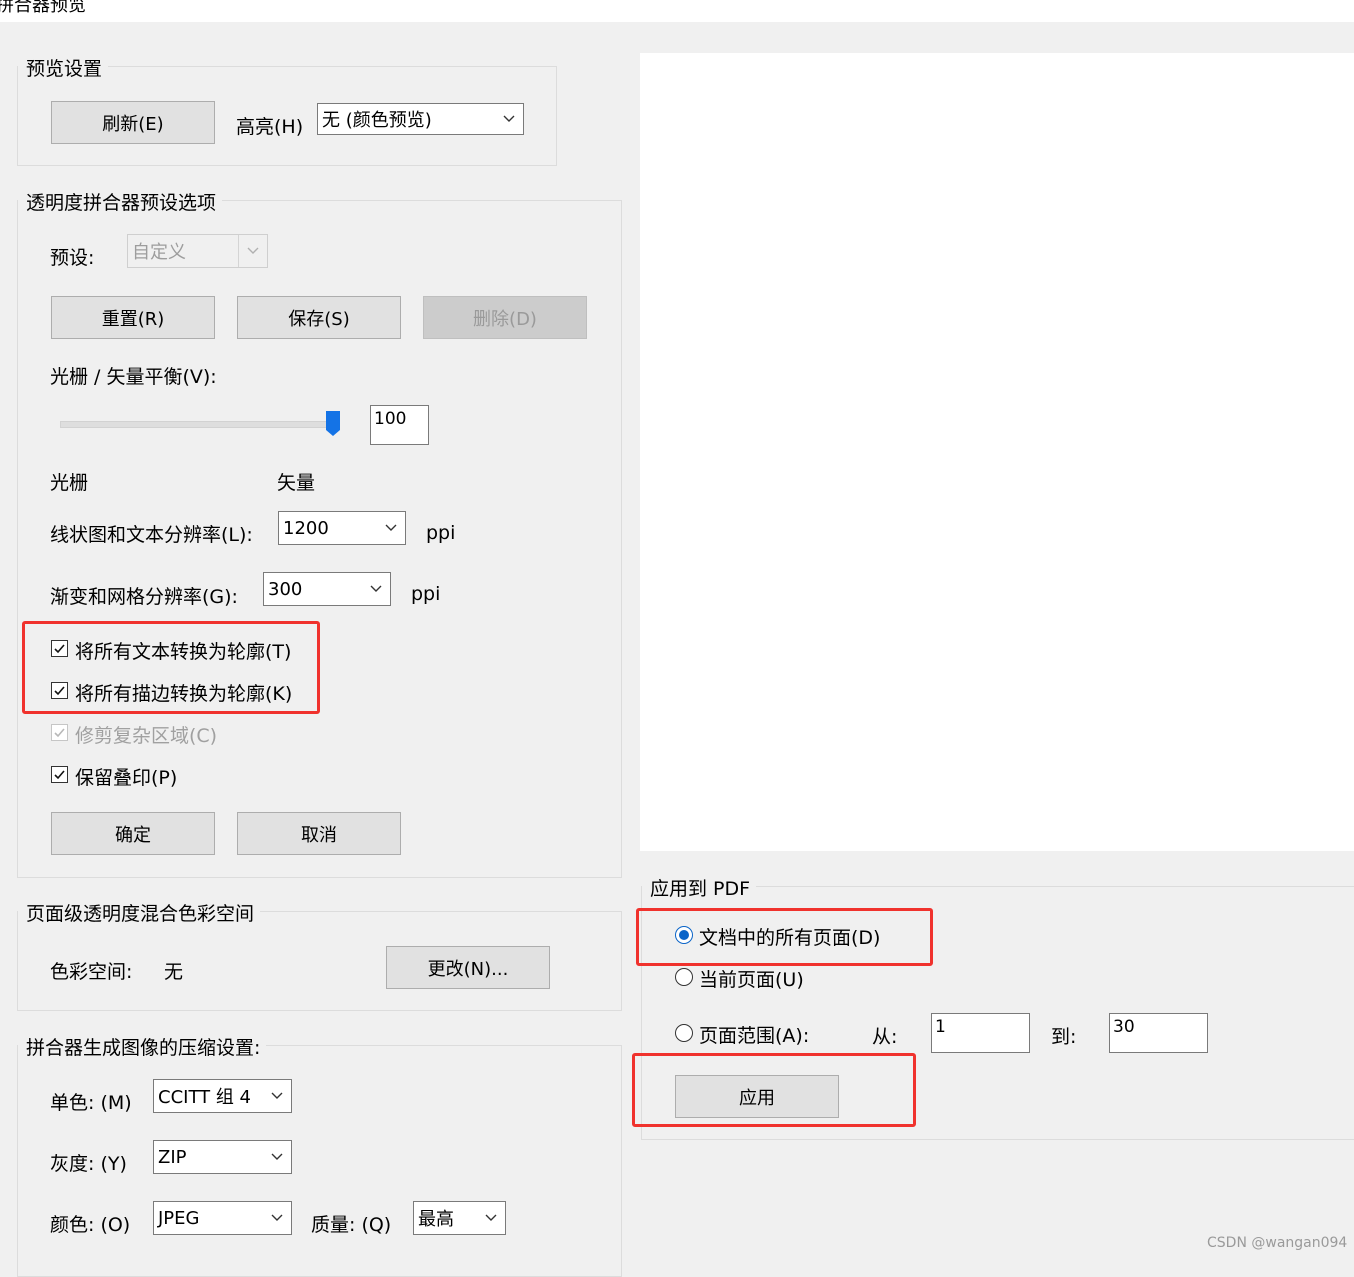 Image resolution: width=1354 pixels, height=1277 pixels. I want to click on reset-button: 重置(R), so click(133, 317).